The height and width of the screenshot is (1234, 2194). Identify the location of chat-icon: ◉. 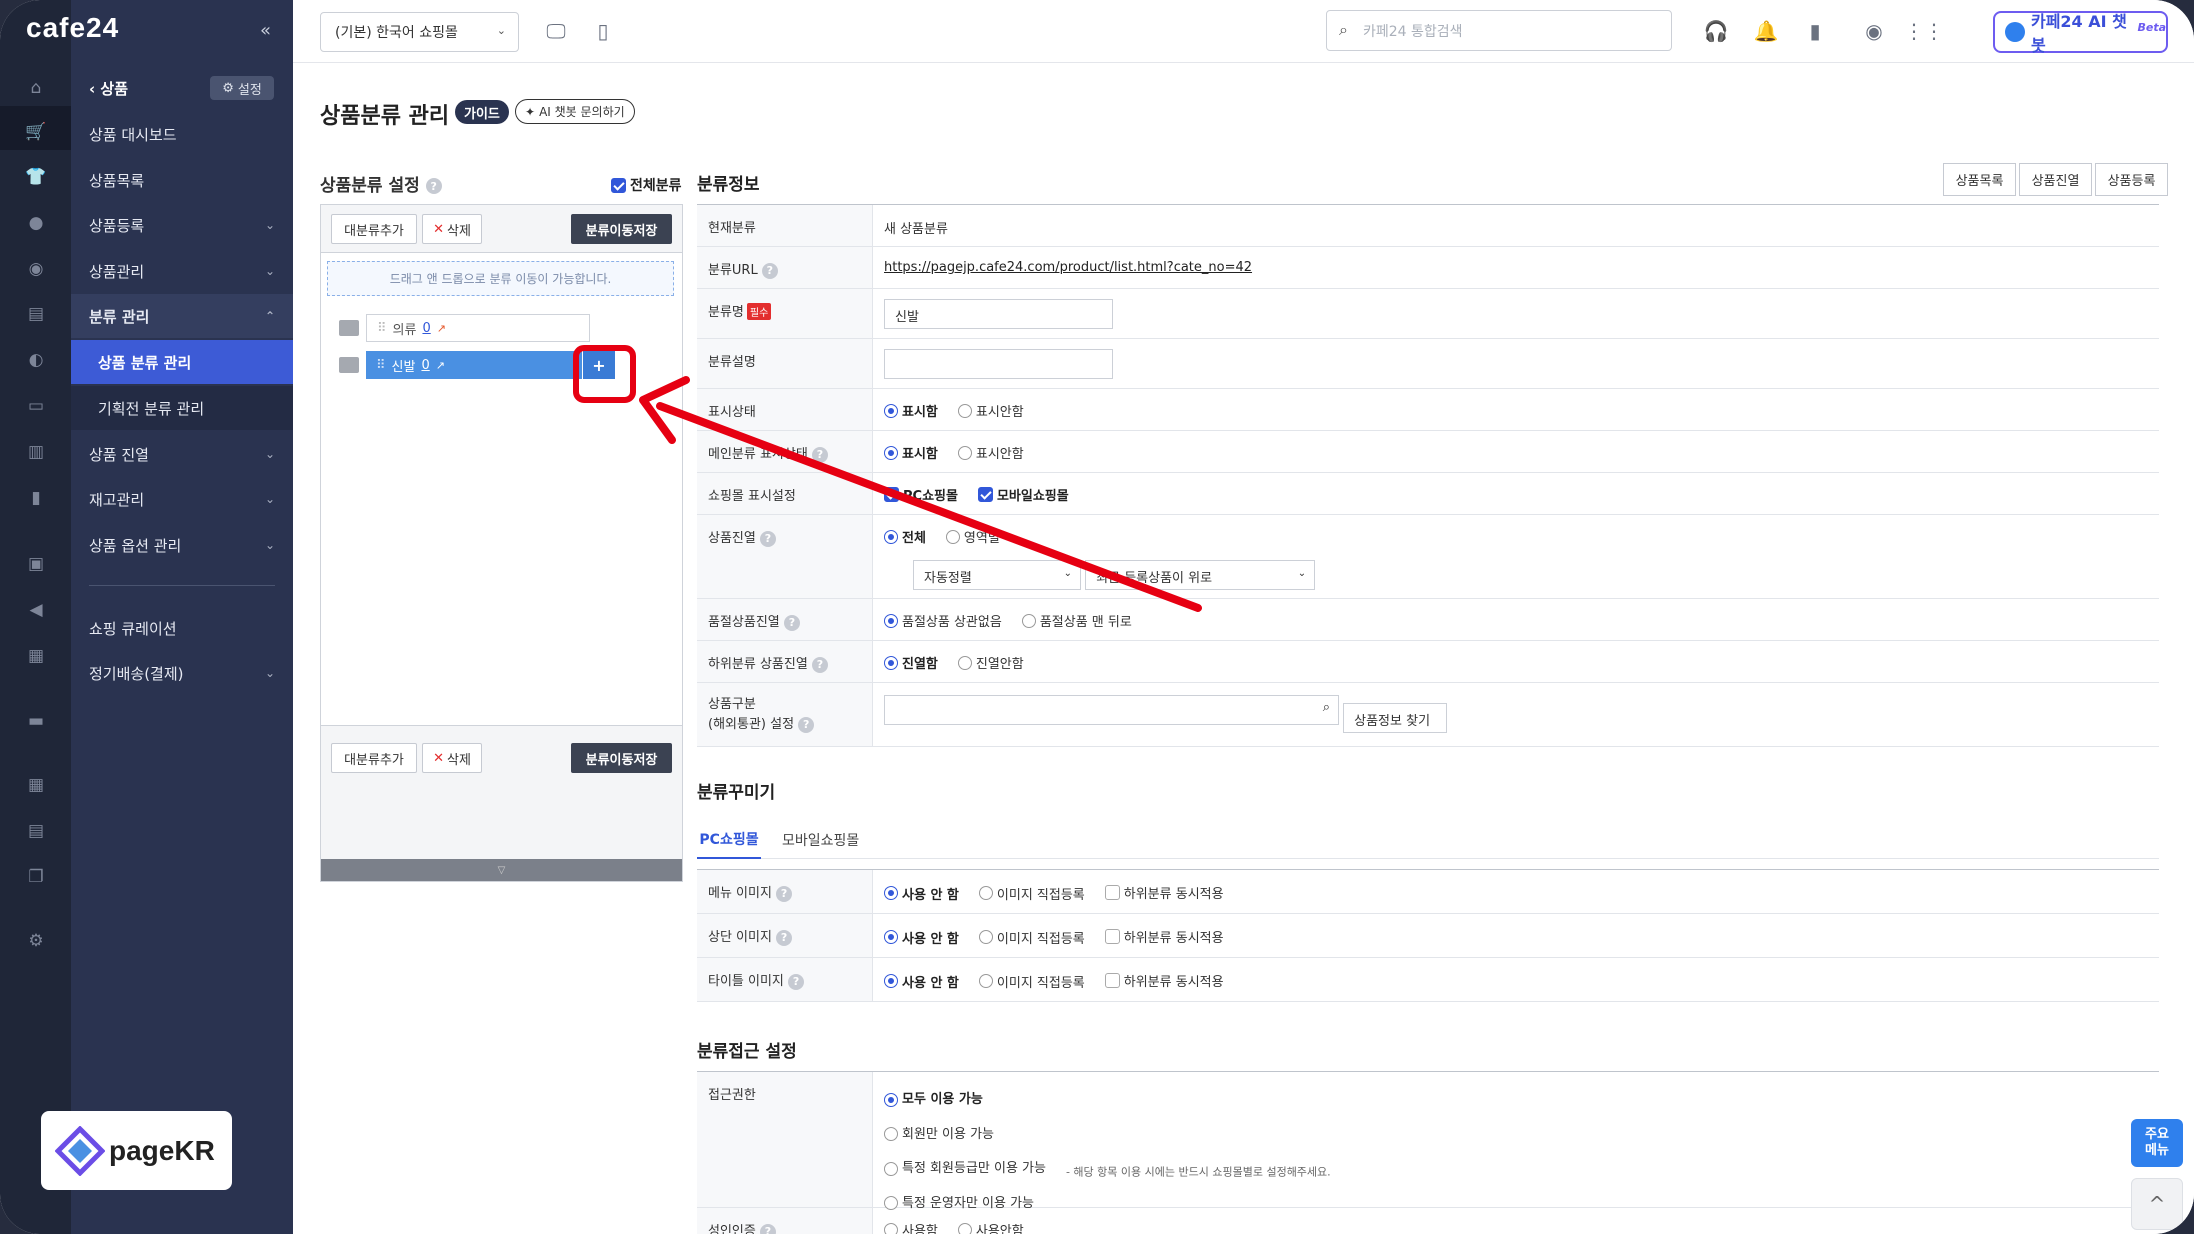
(36, 269).